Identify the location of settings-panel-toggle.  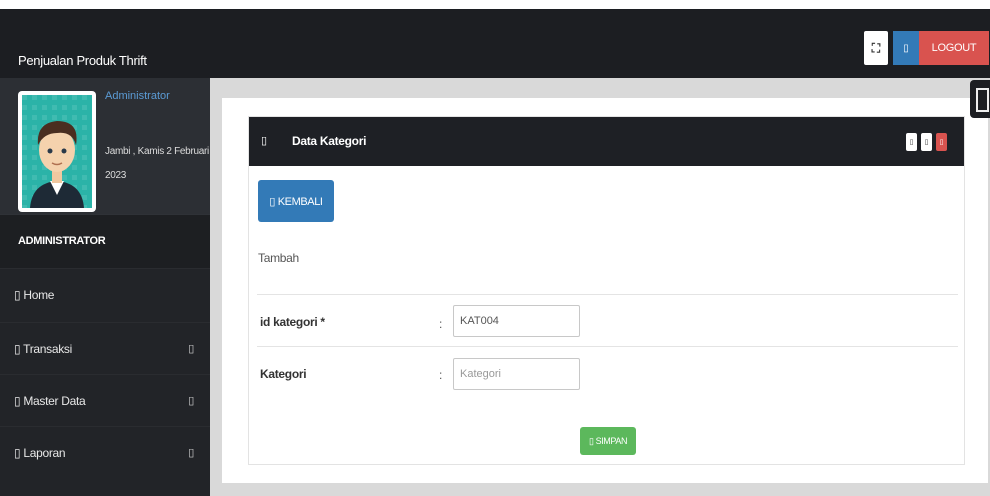
(980, 99).